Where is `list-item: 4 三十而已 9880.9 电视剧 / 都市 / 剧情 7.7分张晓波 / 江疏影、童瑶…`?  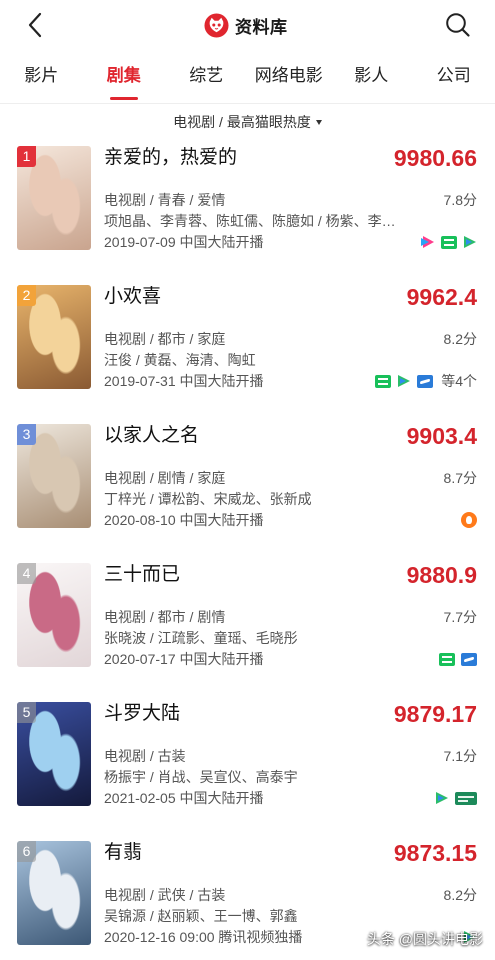
list-item: 4 三十而已 9880.9 电视剧 / 都市 / 剧情 7.7分张晓波 / 江疏影、童瑶… is located at coordinates (247, 632).